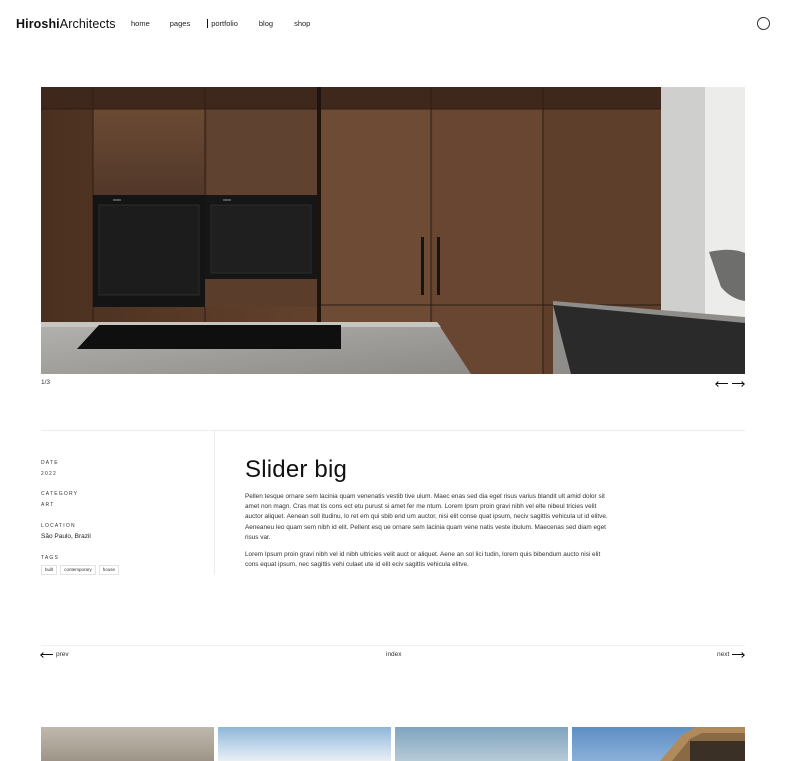 This screenshot has height=761, width=786. Describe the element at coordinates (296, 469) in the screenshot. I see `project-title: Slider big` at that location.